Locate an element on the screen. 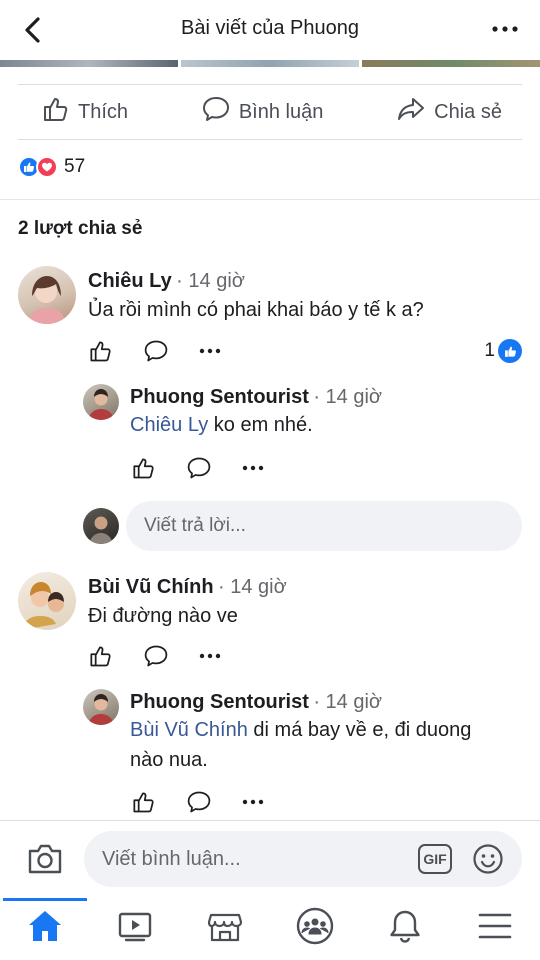 This screenshot has width=540, height=960. like-button: Thích is located at coordinates (84, 112).